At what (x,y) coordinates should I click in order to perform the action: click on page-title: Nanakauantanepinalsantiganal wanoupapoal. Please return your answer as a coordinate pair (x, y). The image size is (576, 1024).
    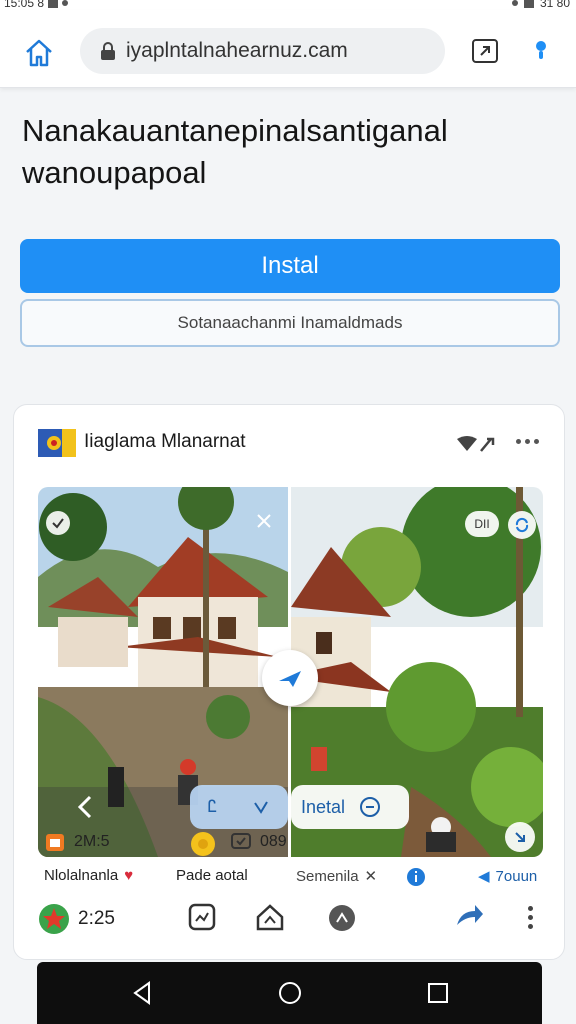
    Looking at the image, I should click on (287, 152).